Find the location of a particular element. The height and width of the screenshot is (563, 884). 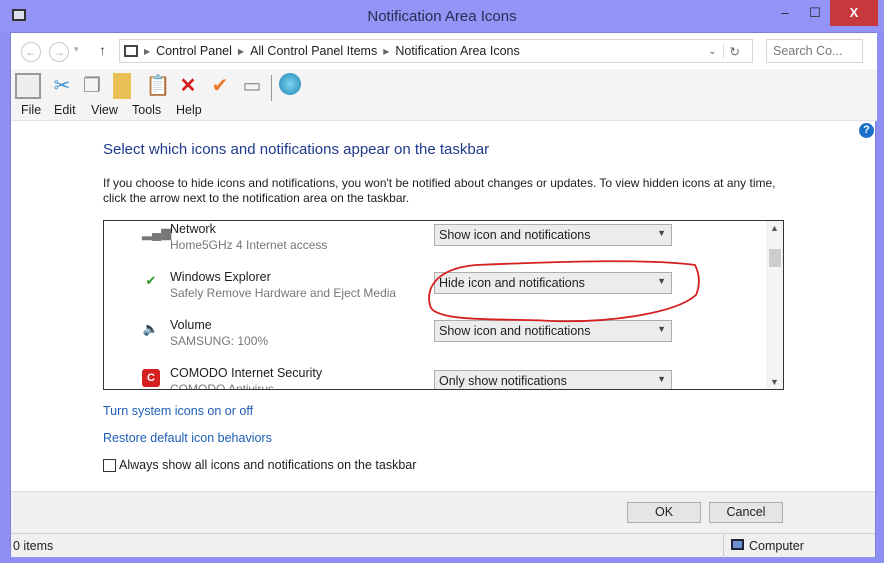

always-show-checkbox is located at coordinates (109, 465).